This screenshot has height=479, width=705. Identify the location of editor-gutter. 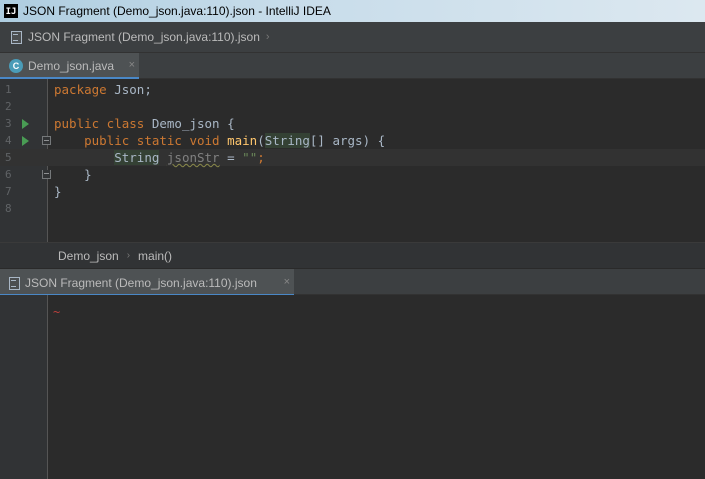
(24, 387).